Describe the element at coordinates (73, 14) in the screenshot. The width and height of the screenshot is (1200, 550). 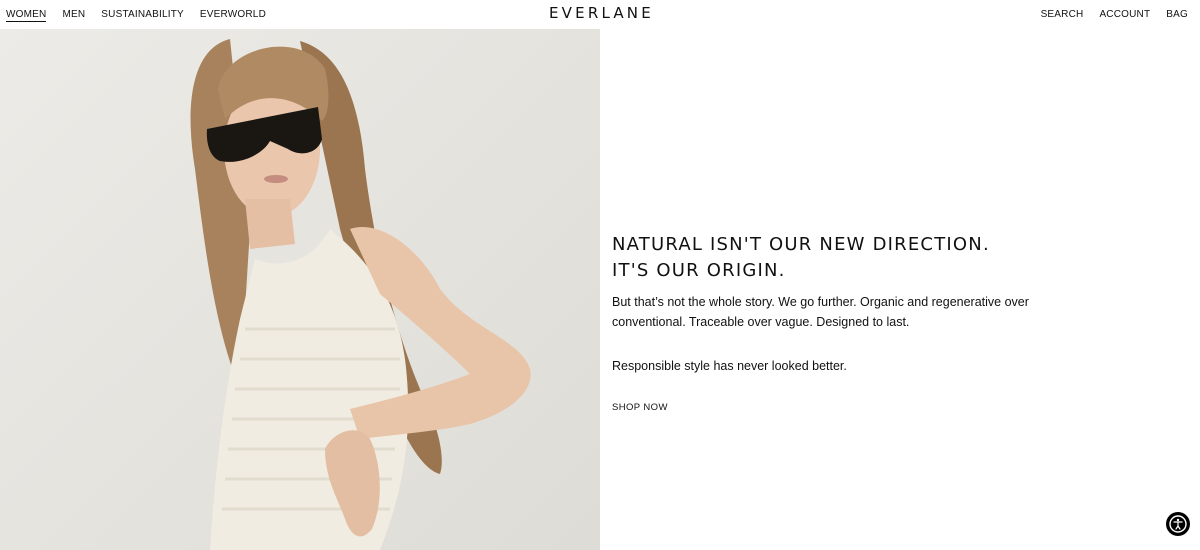
I see `nav-men: MEN` at that location.